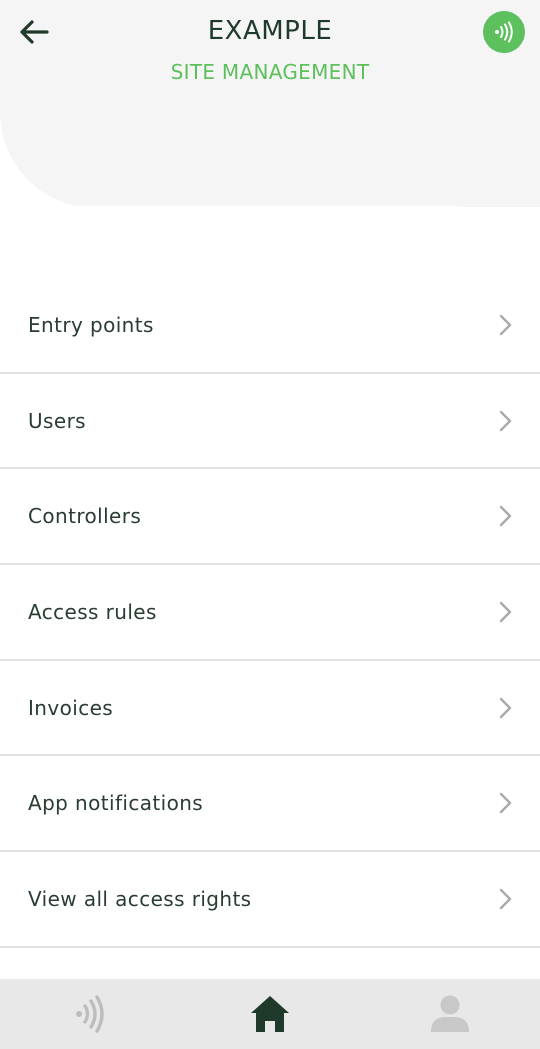  Describe the element at coordinates (270, 326) in the screenshot. I see `menu-item-entry-points: Entry points` at that location.